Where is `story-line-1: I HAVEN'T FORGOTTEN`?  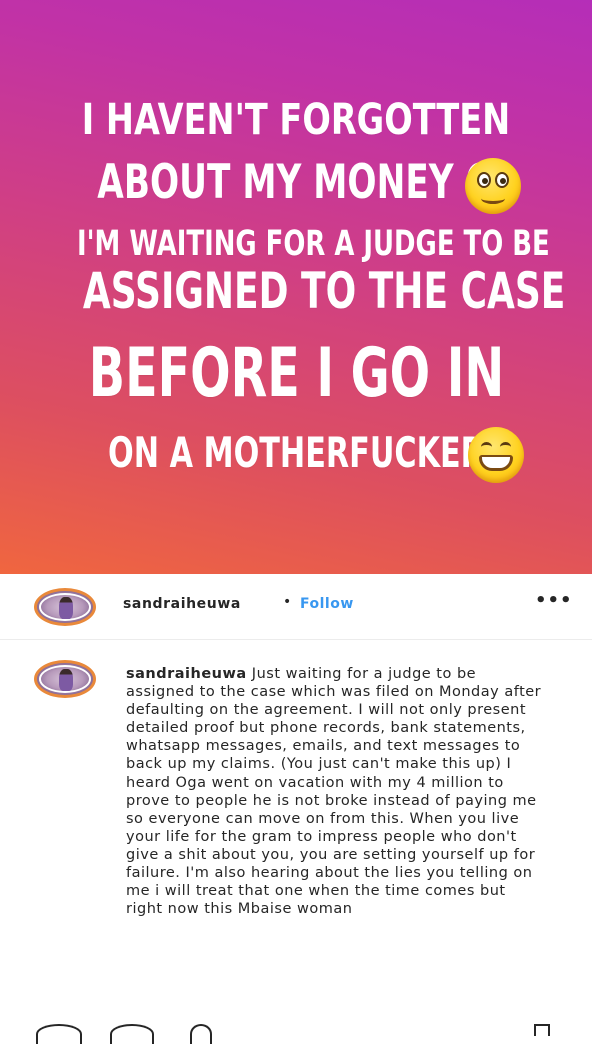
story-line-1: I HAVEN'T FORGOTTEN is located at coordinates (296, 119).